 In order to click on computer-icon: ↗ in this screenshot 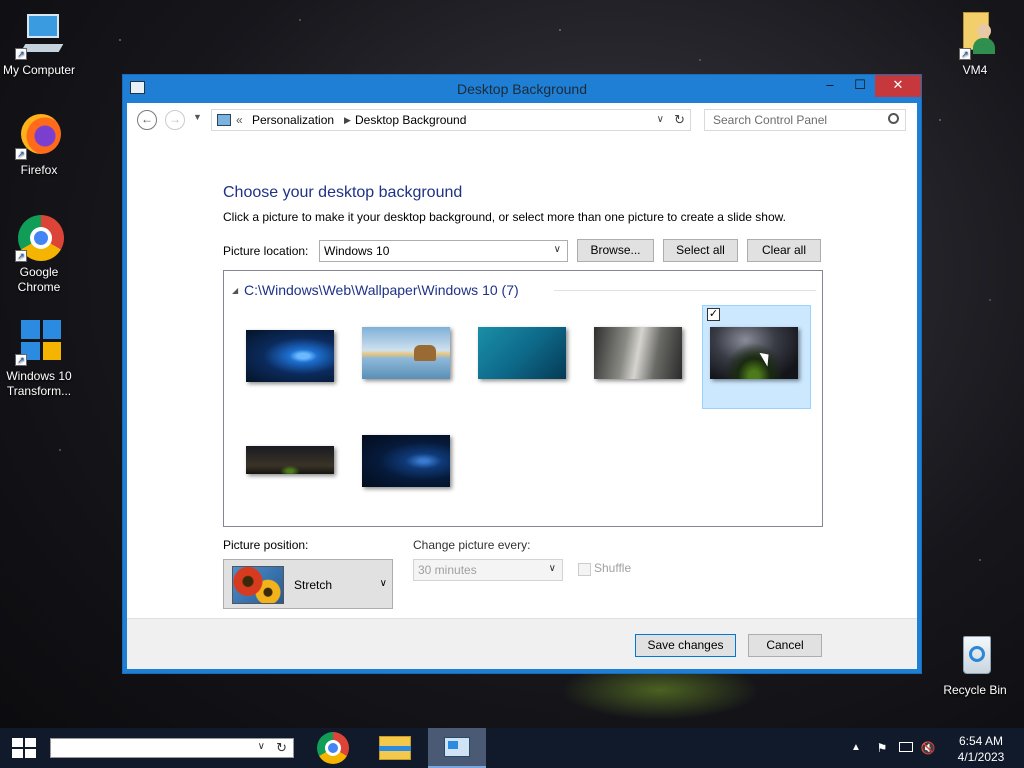, I will do `click(39, 36)`.